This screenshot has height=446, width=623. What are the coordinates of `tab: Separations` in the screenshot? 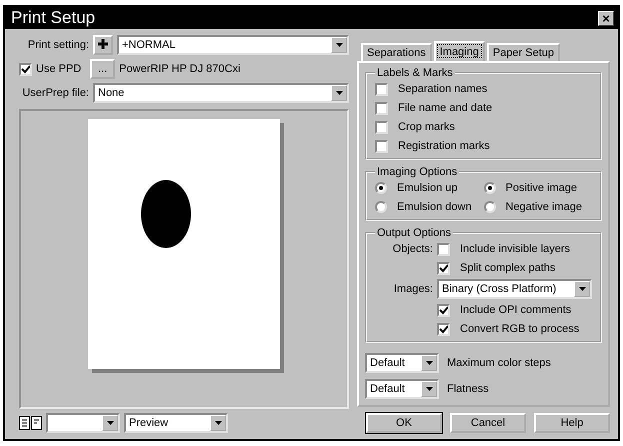 It's located at (396, 52).